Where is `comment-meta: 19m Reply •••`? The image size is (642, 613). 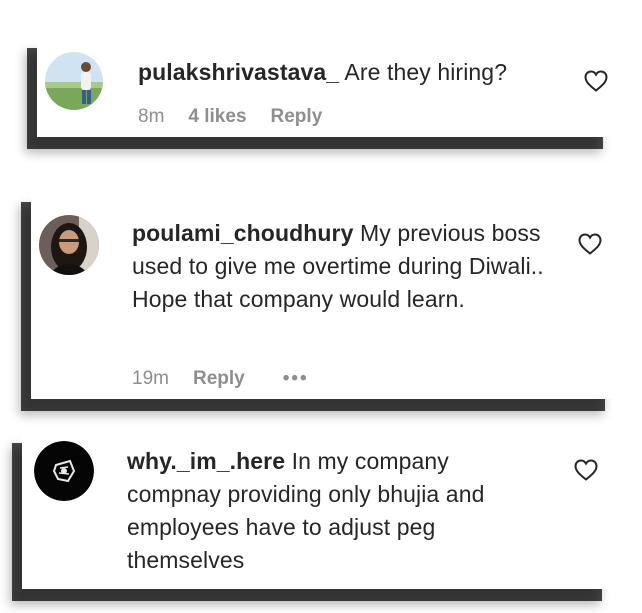 comment-meta: 19m Reply ••• is located at coordinates (220, 379).